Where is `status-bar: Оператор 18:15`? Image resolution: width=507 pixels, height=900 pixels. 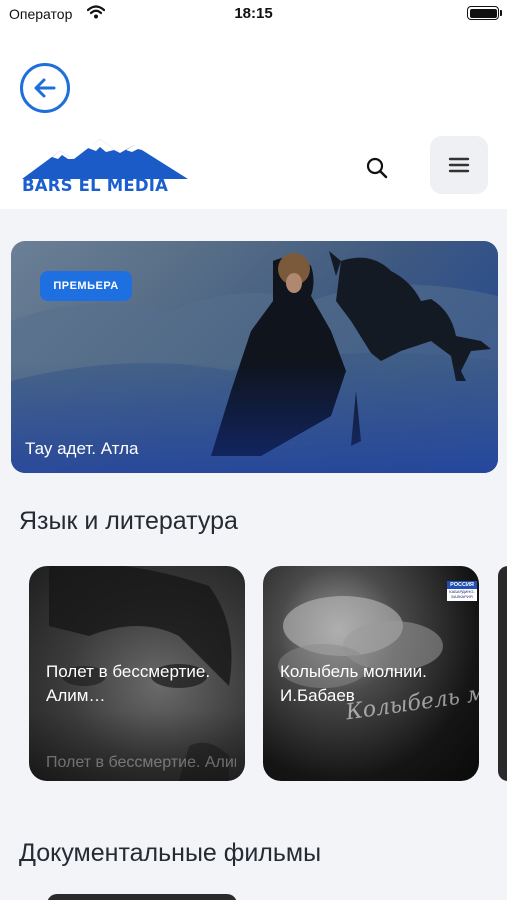
status-bar: Оператор 18:15 is located at coordinates (253, 14).